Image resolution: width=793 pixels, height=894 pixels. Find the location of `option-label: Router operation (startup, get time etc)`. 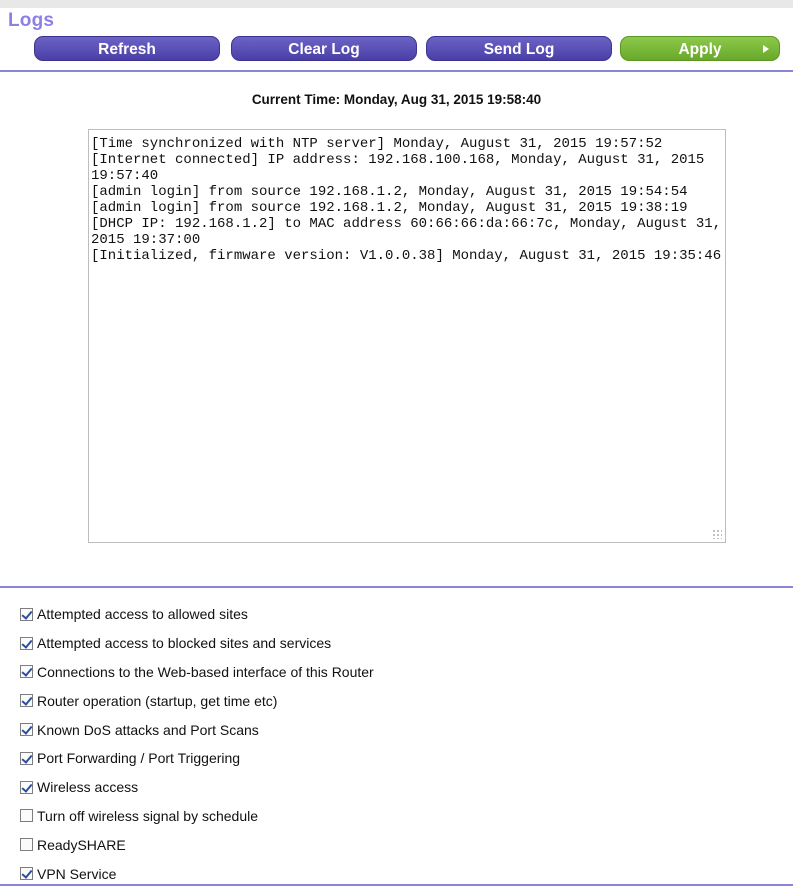

option-label: Router operation (startup, get time etc) is located at coordinates (157, 700).